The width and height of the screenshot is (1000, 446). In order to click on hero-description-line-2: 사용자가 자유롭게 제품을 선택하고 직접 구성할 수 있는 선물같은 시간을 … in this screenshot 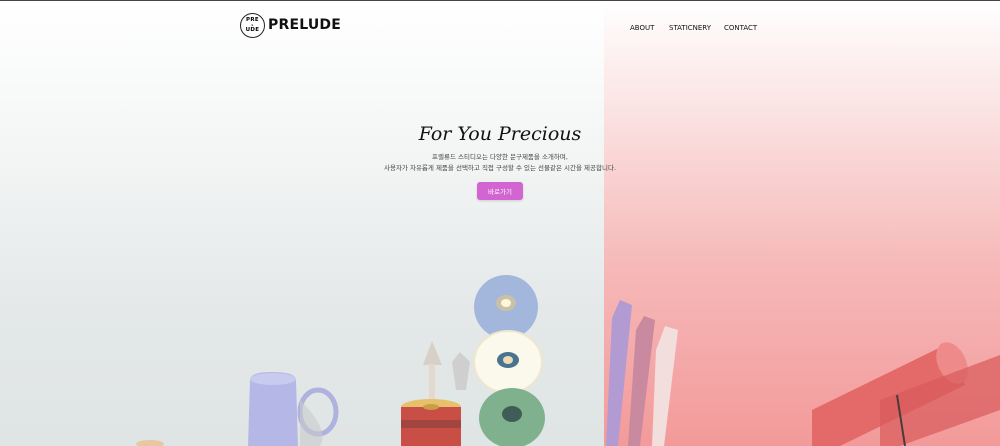, I will do `click(500, 168)`.